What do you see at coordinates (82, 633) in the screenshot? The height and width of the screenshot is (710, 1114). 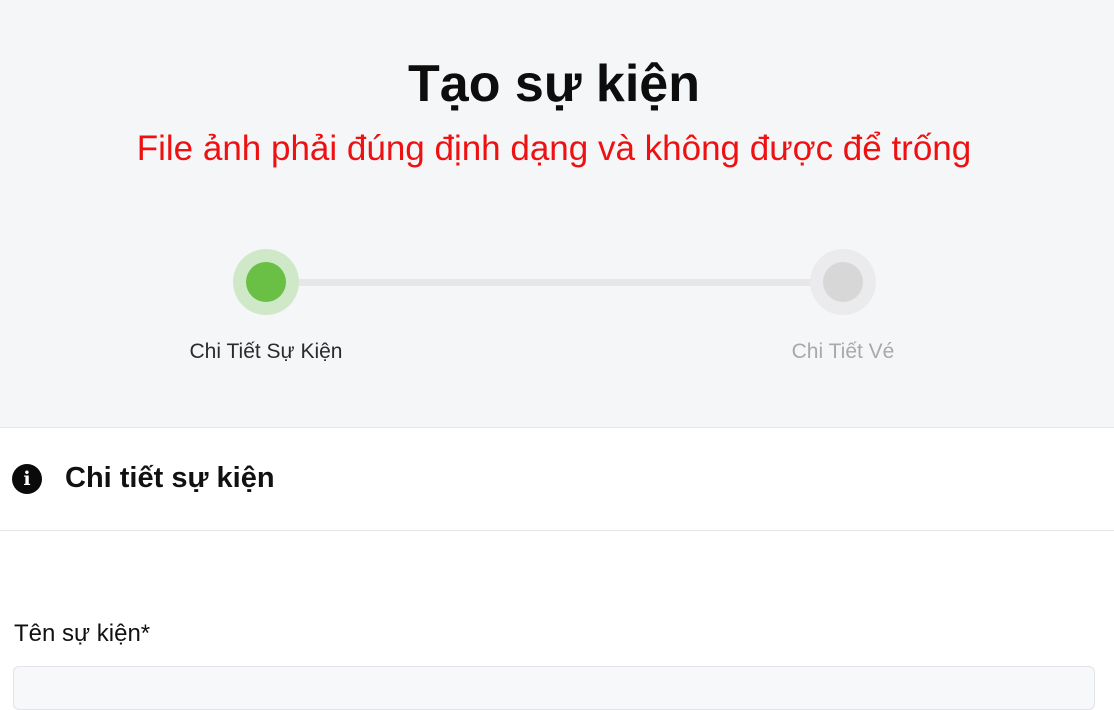 I see `event-name-label: Tên sự kiện*` at bounding box center [82, 633].